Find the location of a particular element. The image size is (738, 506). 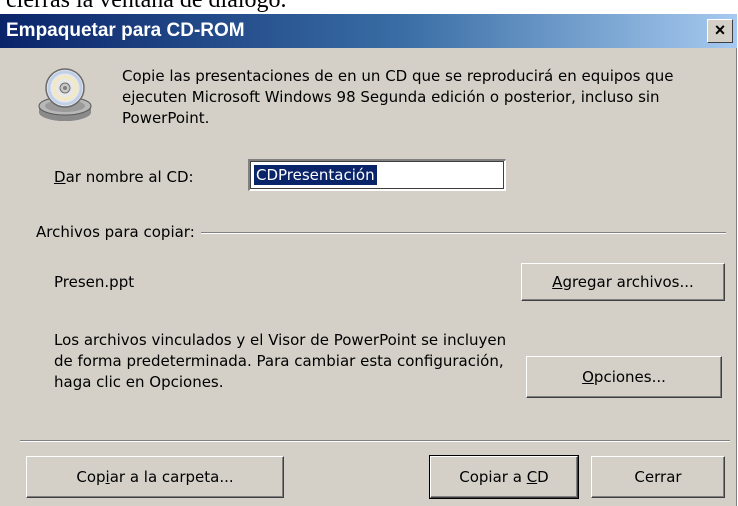

cd-drive-icon is located at coordinates (65, 94).